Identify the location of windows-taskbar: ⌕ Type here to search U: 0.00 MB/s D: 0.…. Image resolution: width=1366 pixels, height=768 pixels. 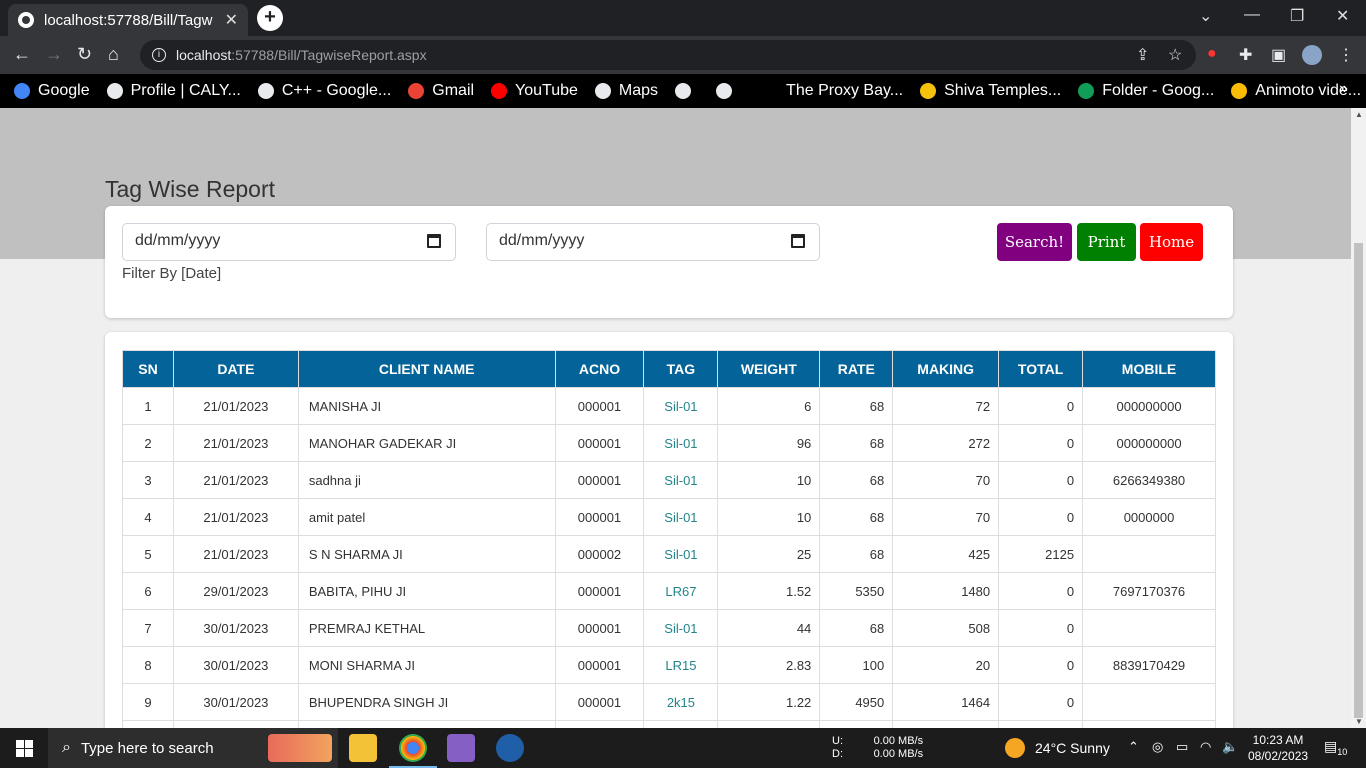
(683, 748).